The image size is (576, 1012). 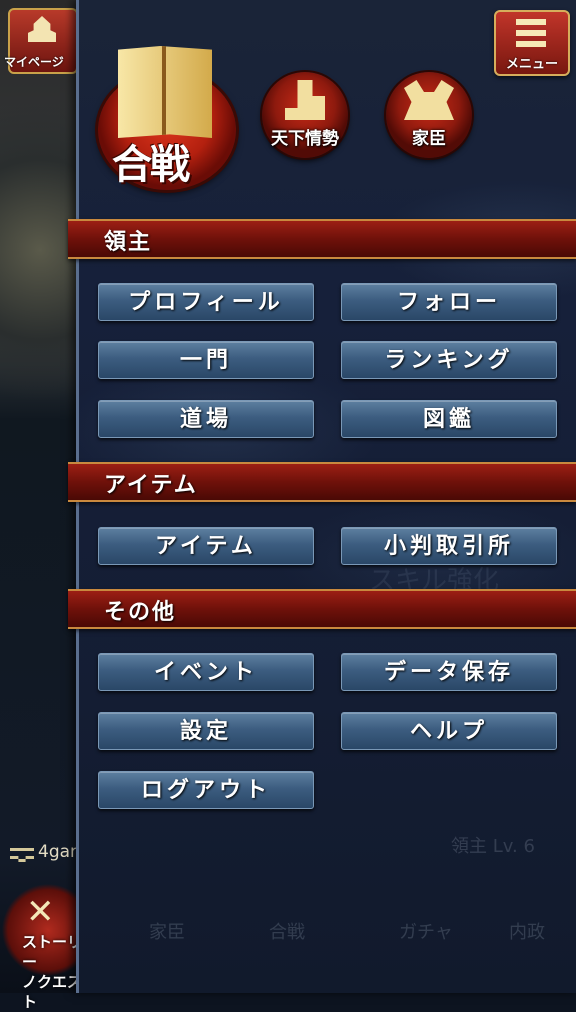 What do you see at coordinates (531, 33) in the screenshot?
I see `hamburger-icon` at bounding box center [531, 33].